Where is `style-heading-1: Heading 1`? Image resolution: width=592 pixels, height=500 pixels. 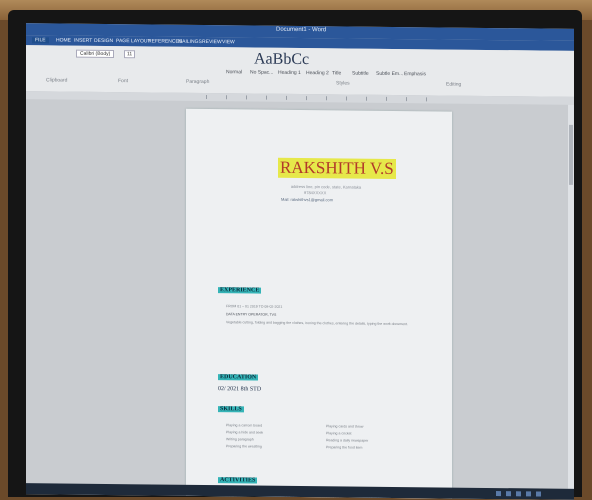 style-heading-1: Heading 1 is located at coordinates (289, 73).